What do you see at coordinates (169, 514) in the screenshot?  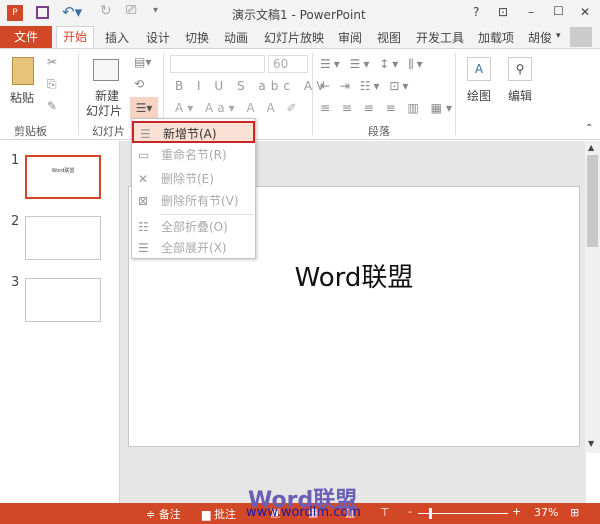 I see `notes-label: 备注` at bounding box center [169, 514].